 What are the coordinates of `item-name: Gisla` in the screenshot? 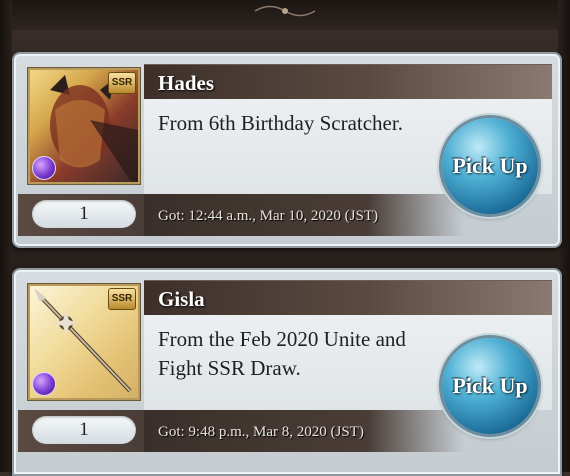 It's located at (181, 299).